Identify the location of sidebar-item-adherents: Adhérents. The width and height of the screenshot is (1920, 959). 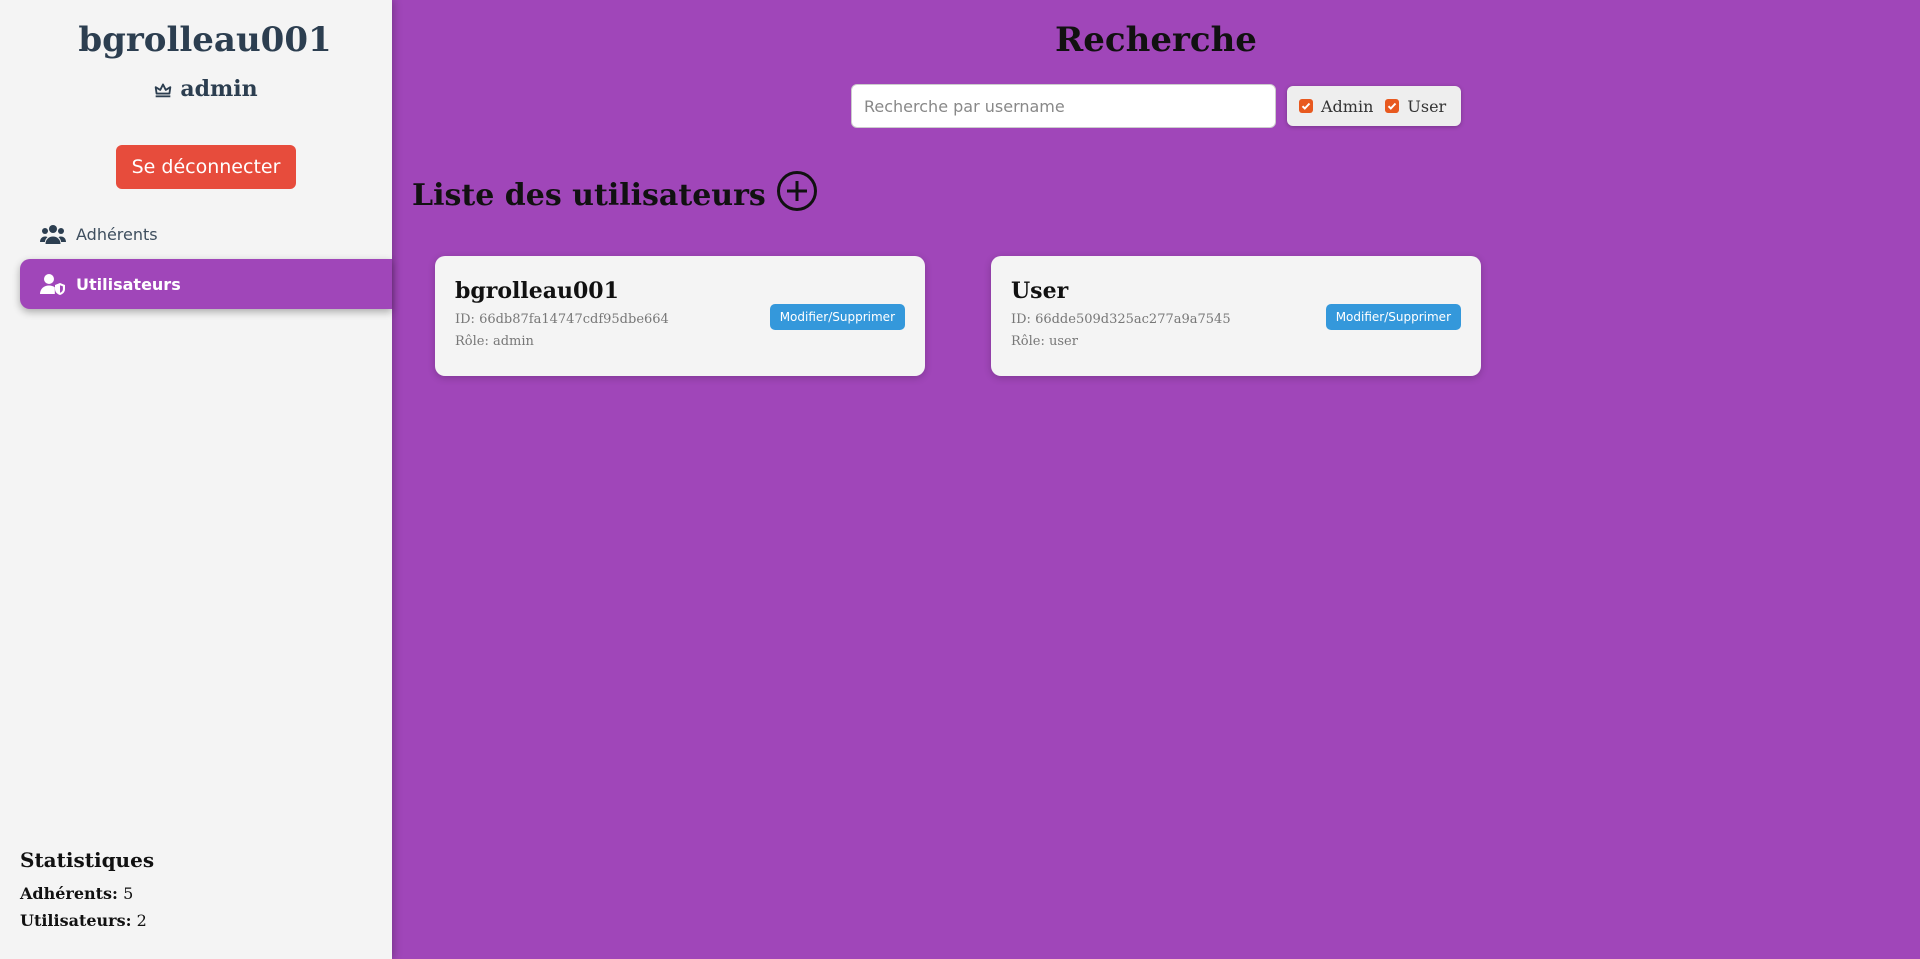
(206, 234).